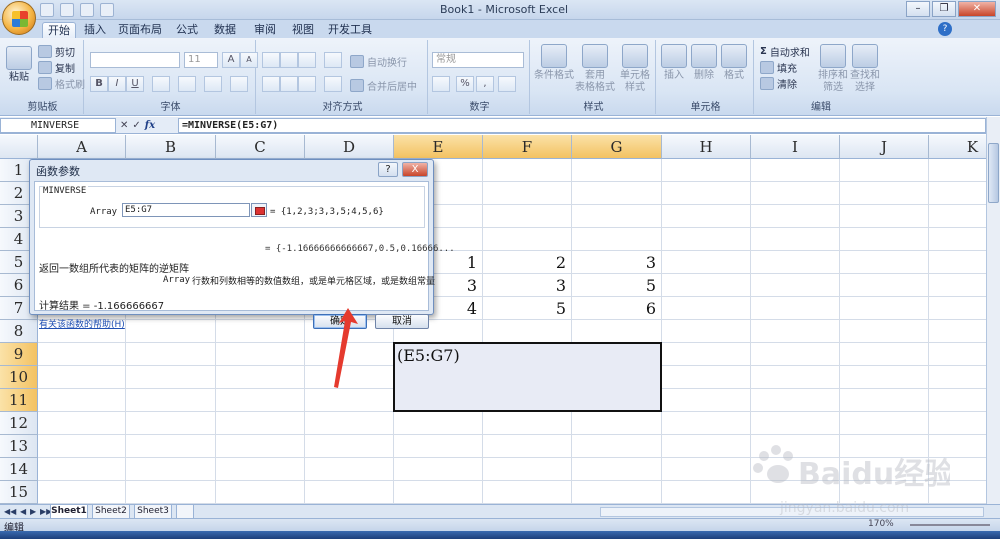 This screenshot has height=539, width=1000. I want to click on vertical-scrollbar, so click(993, 310).